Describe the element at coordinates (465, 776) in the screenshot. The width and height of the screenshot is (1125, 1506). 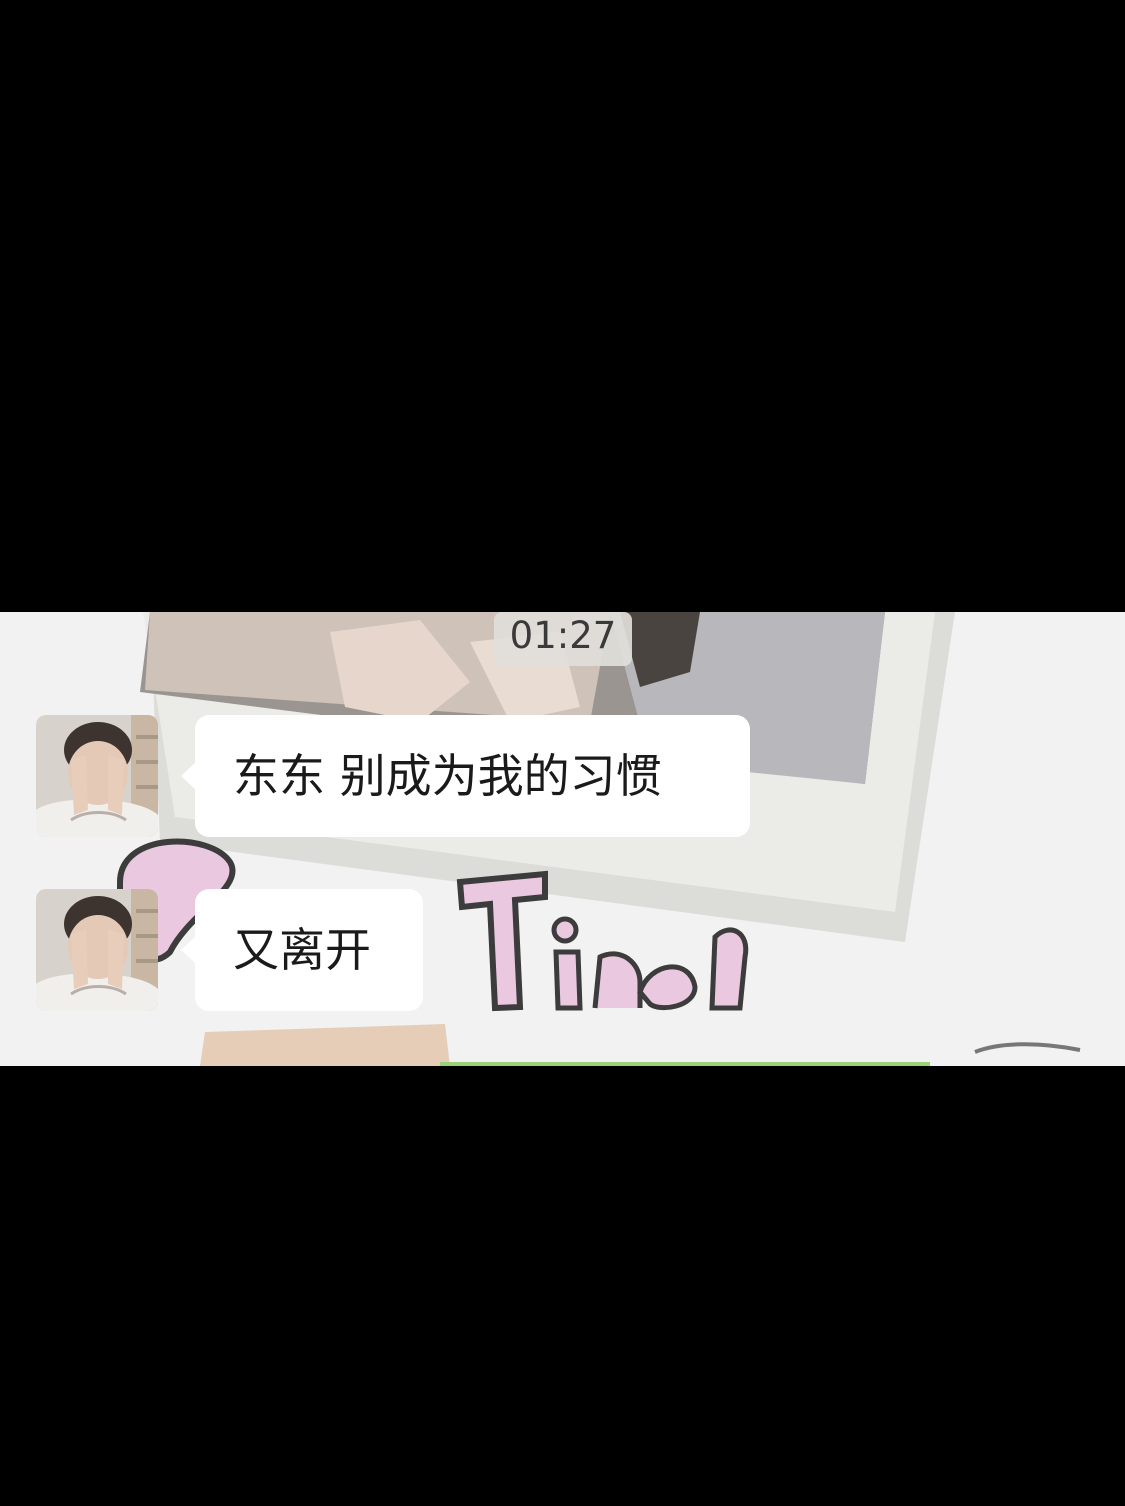
I see `incoming-message-bubble: 东东 别成为我的习惯` at that location.